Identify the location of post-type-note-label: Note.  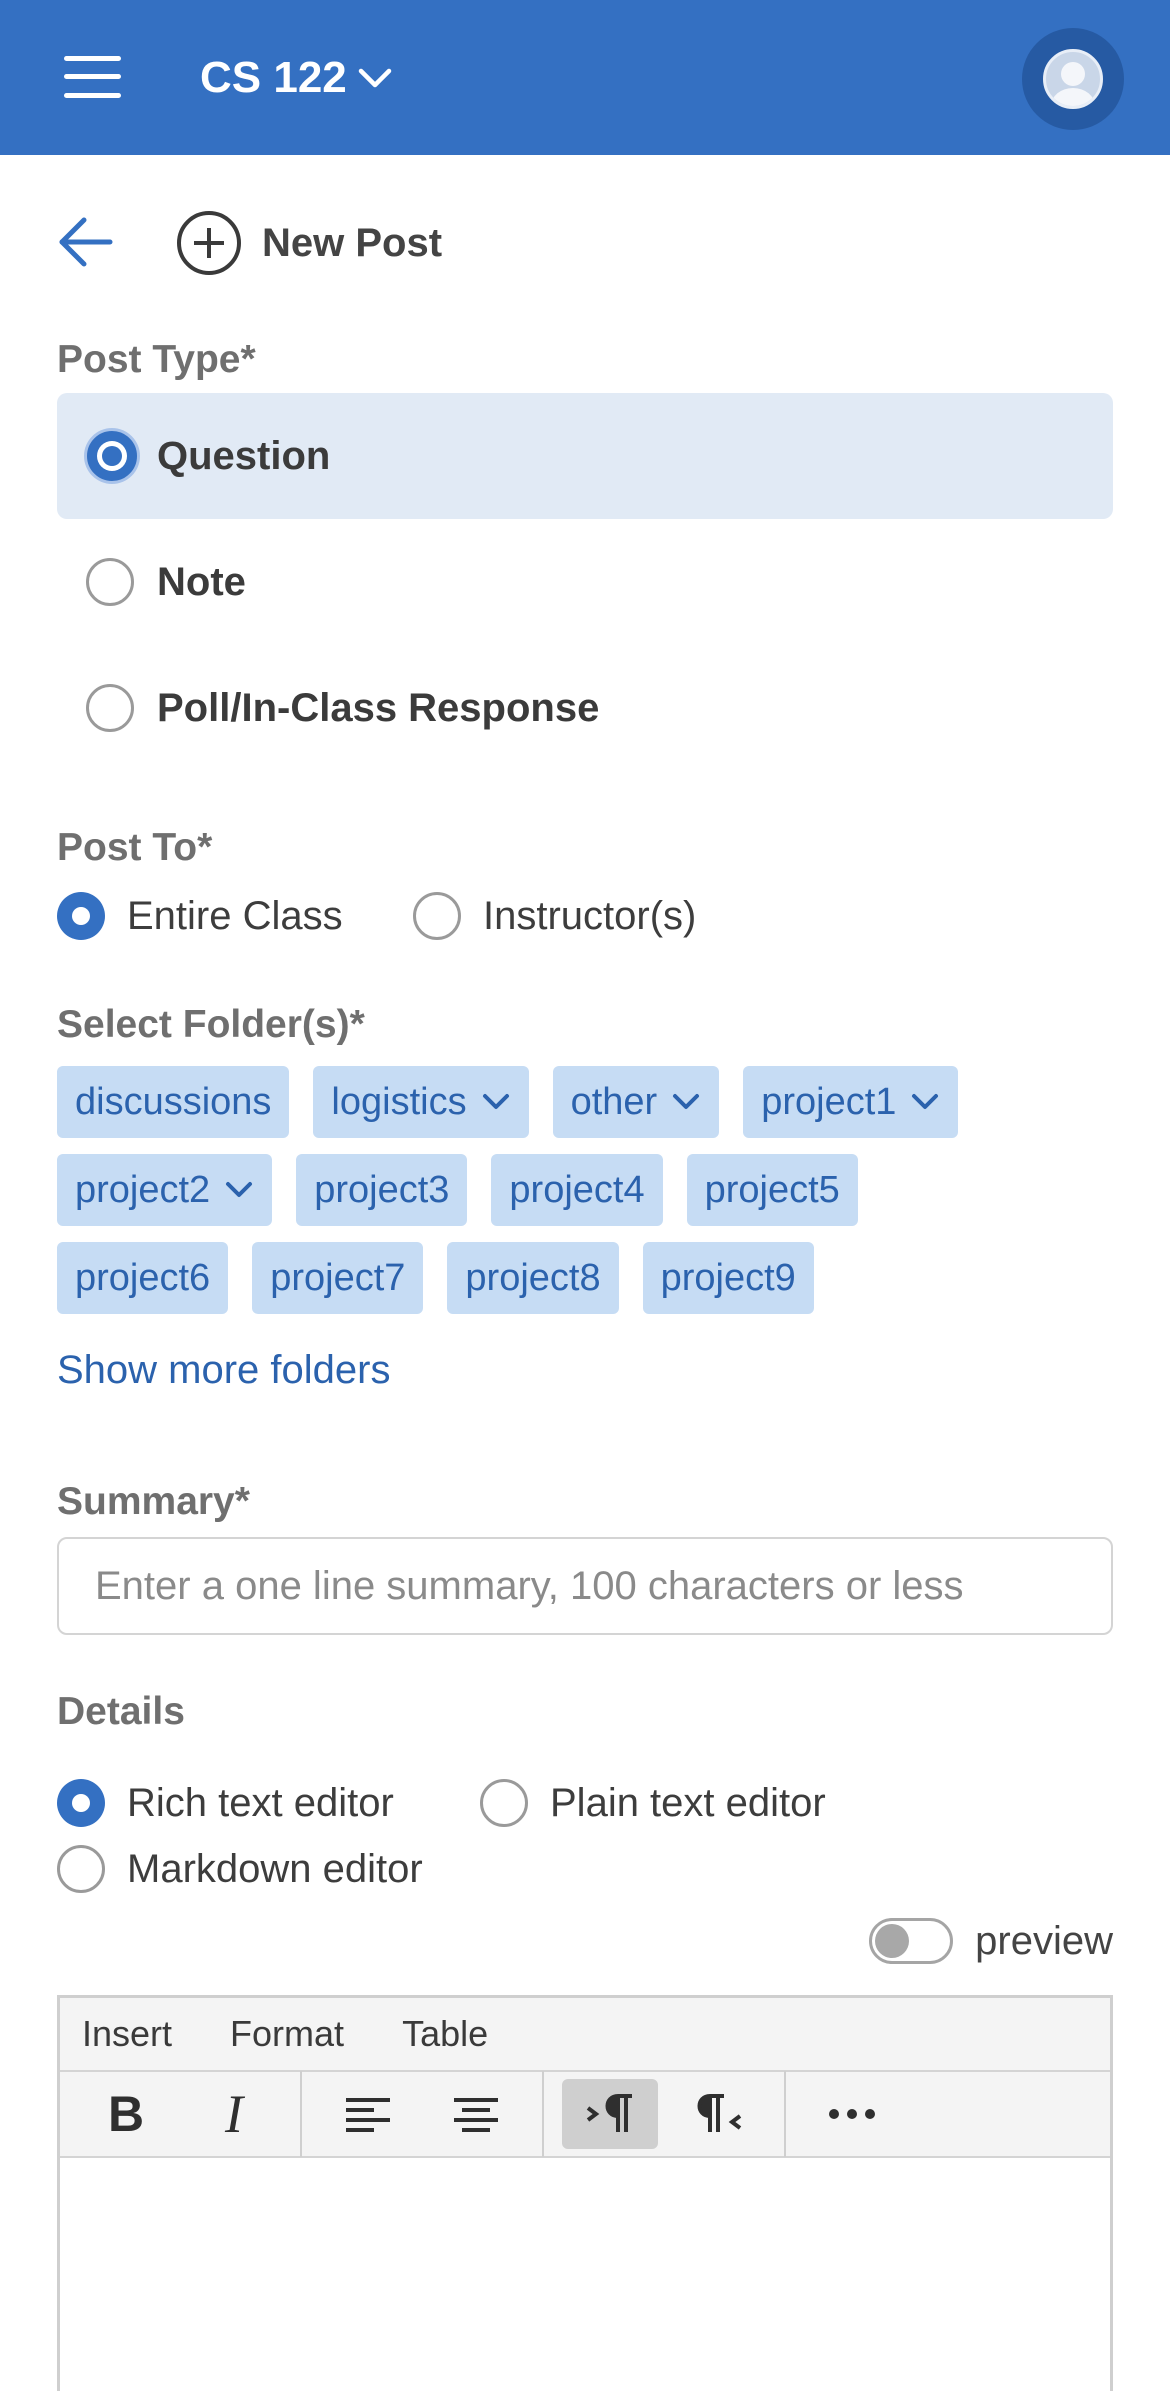
(201, 581).